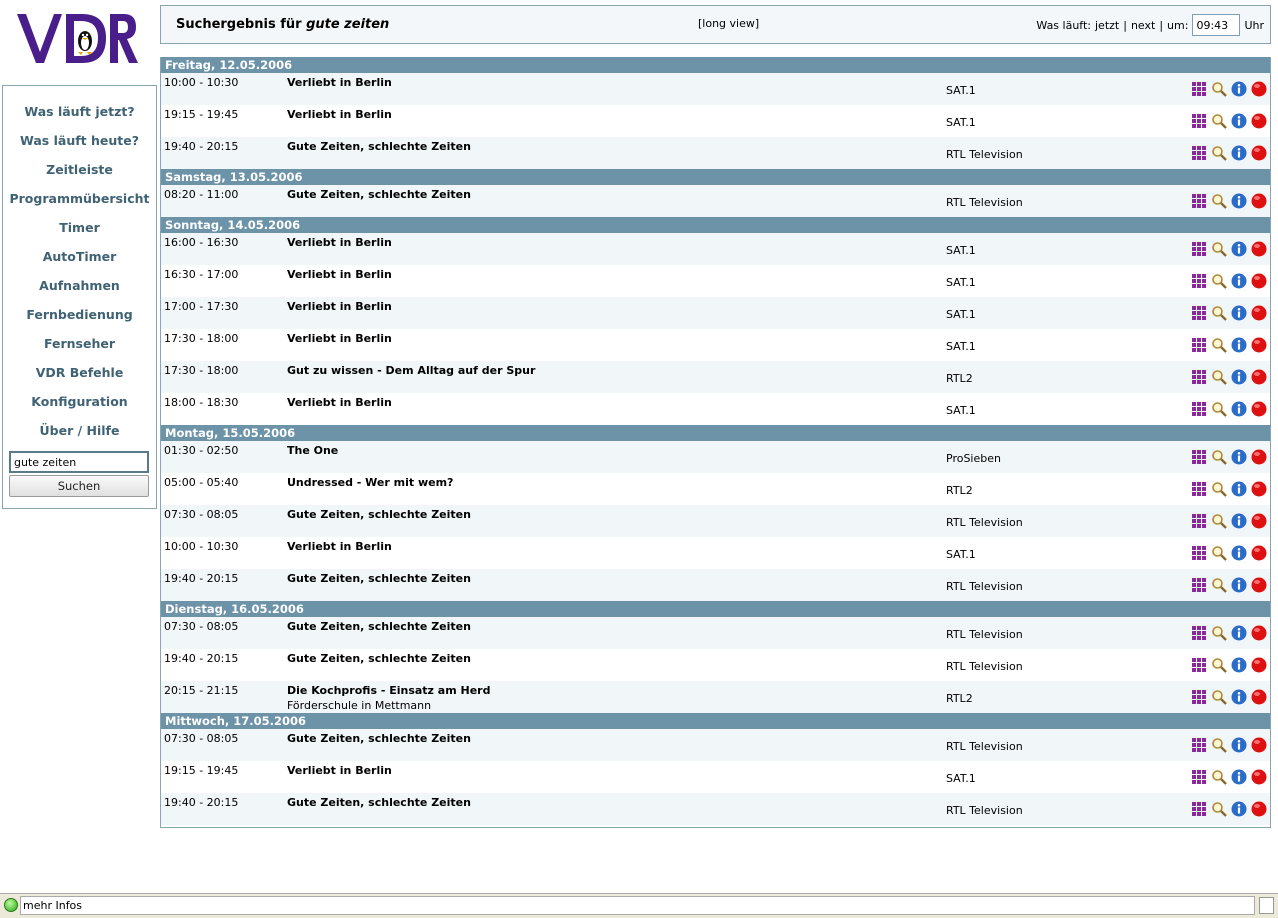  What do you see at coordinates (79, 319) in the screenshot?
I see `nav-fernbedienung: Fernbedienung` at bounding box center [79, 319].